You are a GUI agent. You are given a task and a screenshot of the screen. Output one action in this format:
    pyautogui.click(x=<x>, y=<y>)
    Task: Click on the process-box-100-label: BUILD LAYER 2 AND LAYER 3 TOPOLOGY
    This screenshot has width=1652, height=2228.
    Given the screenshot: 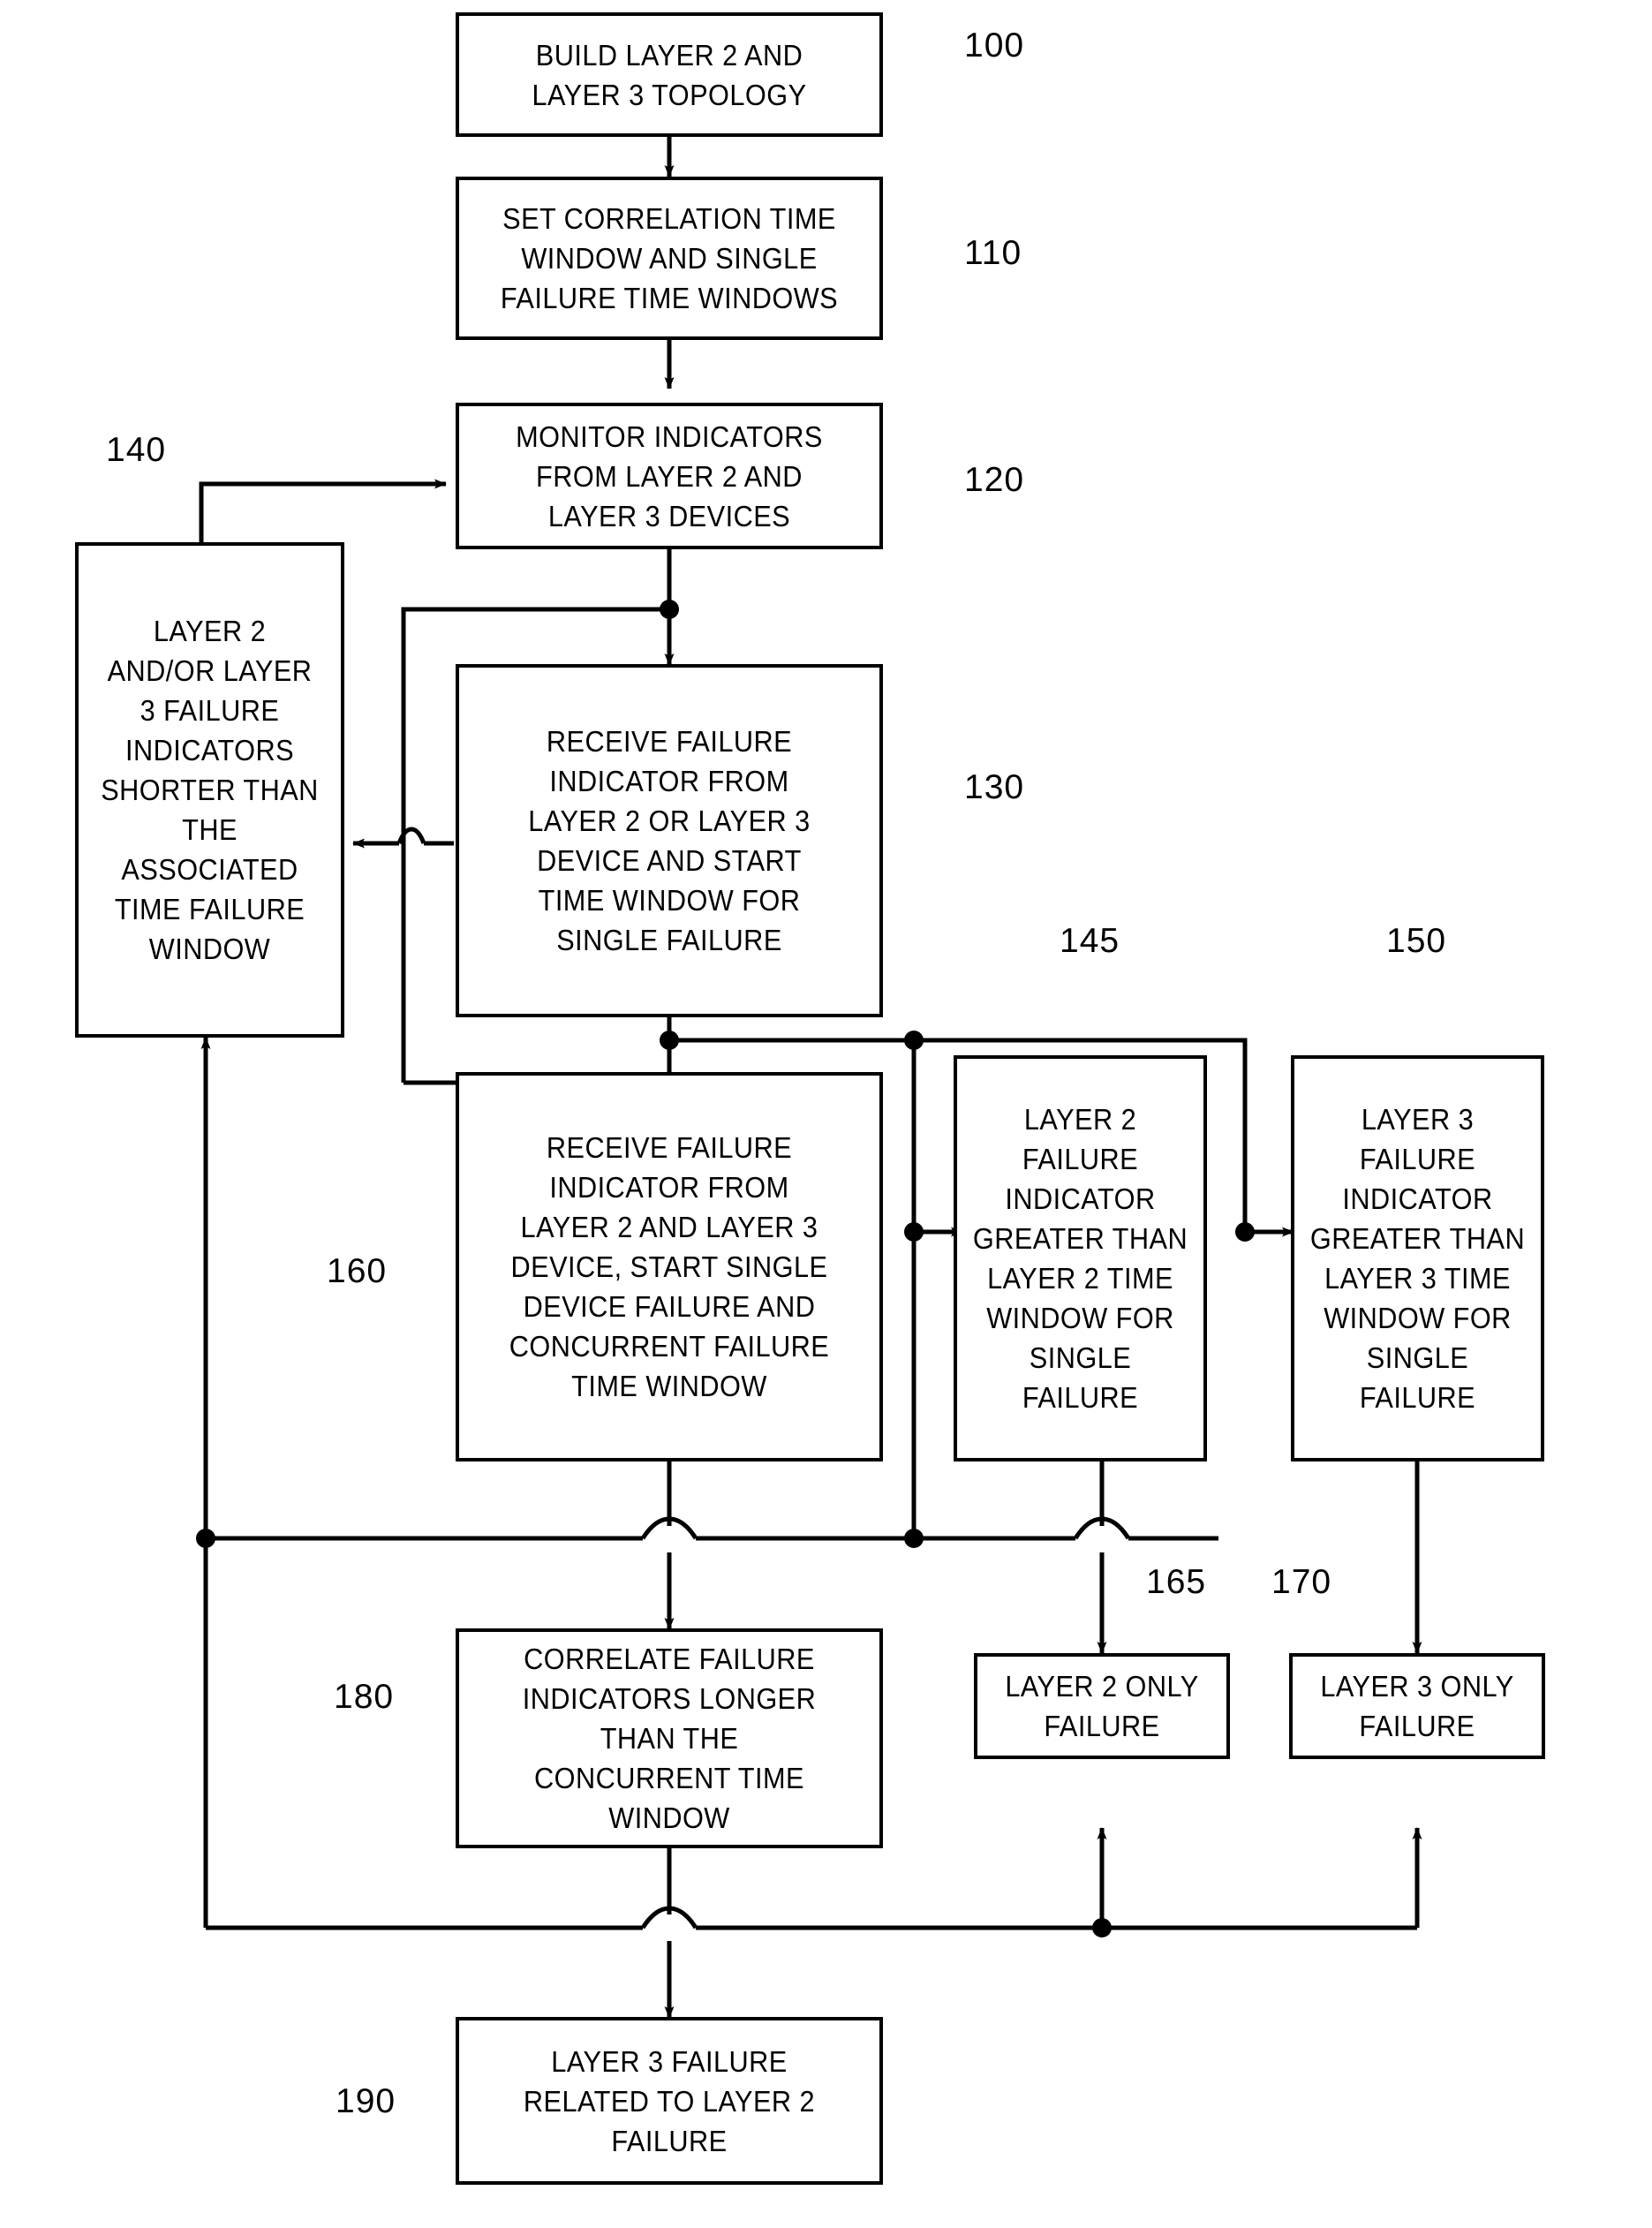 What is the action you would take?
    pyautogui.click(x=670, y=74)
    